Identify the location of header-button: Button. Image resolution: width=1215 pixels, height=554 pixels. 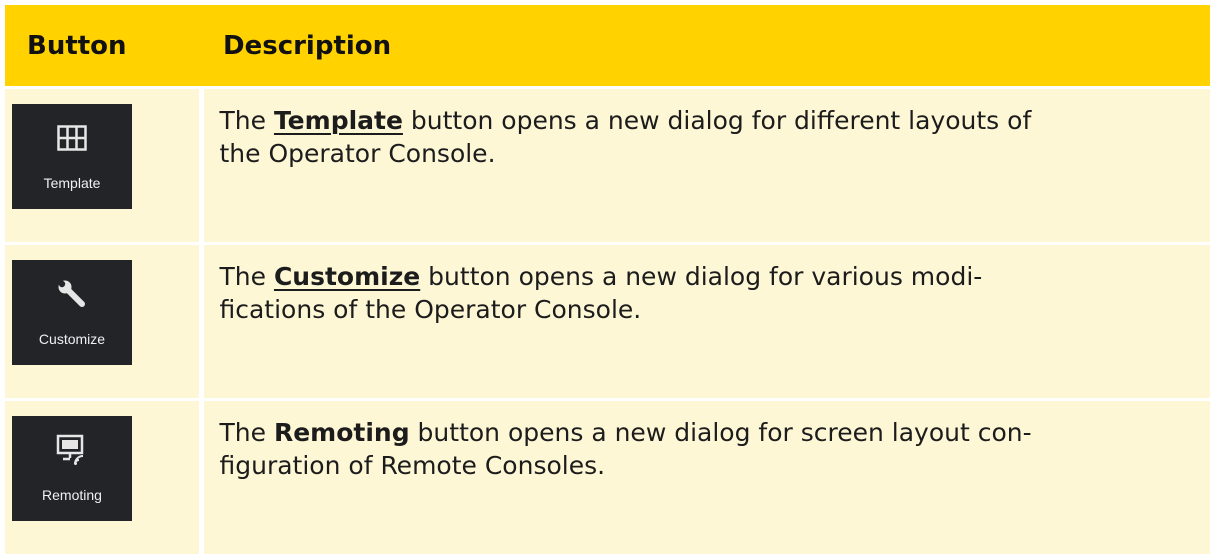
(103, 46).